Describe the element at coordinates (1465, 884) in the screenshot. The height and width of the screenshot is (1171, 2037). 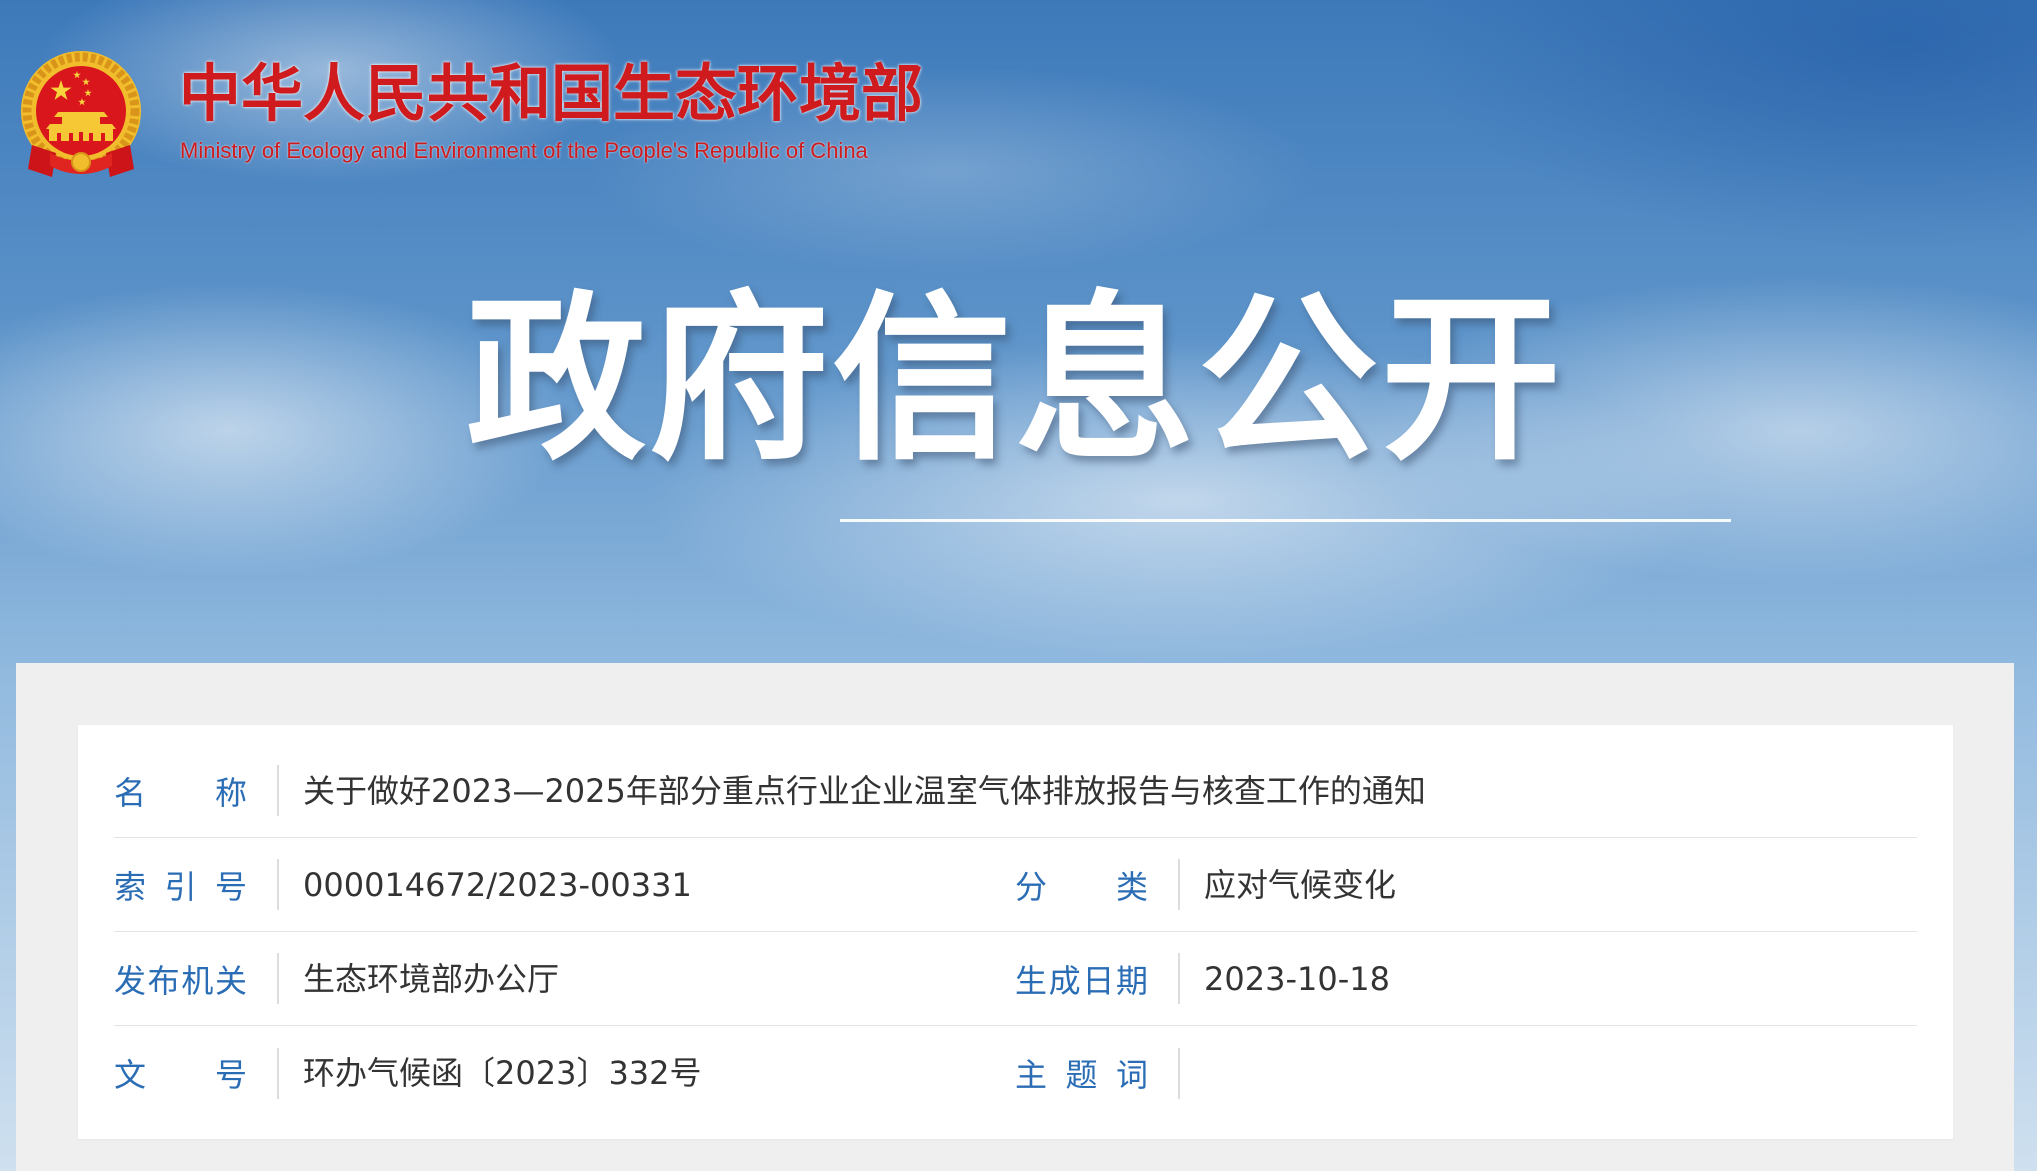
I see `info-cell-category: 分 类 应对气候变化` at that location.